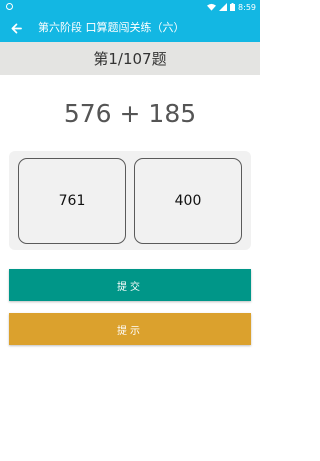 The image size is (320, 461). Describe the element at coordinates (72, 201) in the screenshot. I see `answer-option-1: 761` at that location.